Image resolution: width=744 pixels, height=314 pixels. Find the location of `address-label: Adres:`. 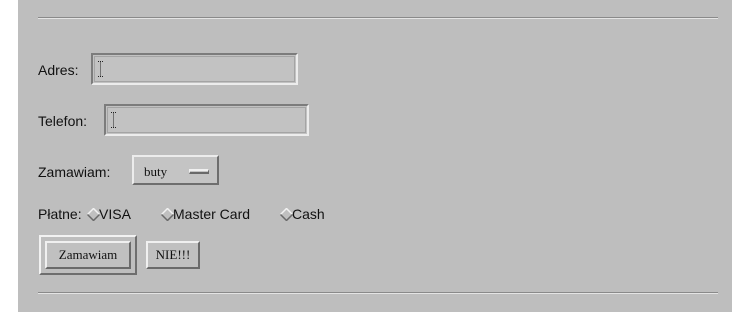

address-label: Adres: is located at coordinates (58, 70).